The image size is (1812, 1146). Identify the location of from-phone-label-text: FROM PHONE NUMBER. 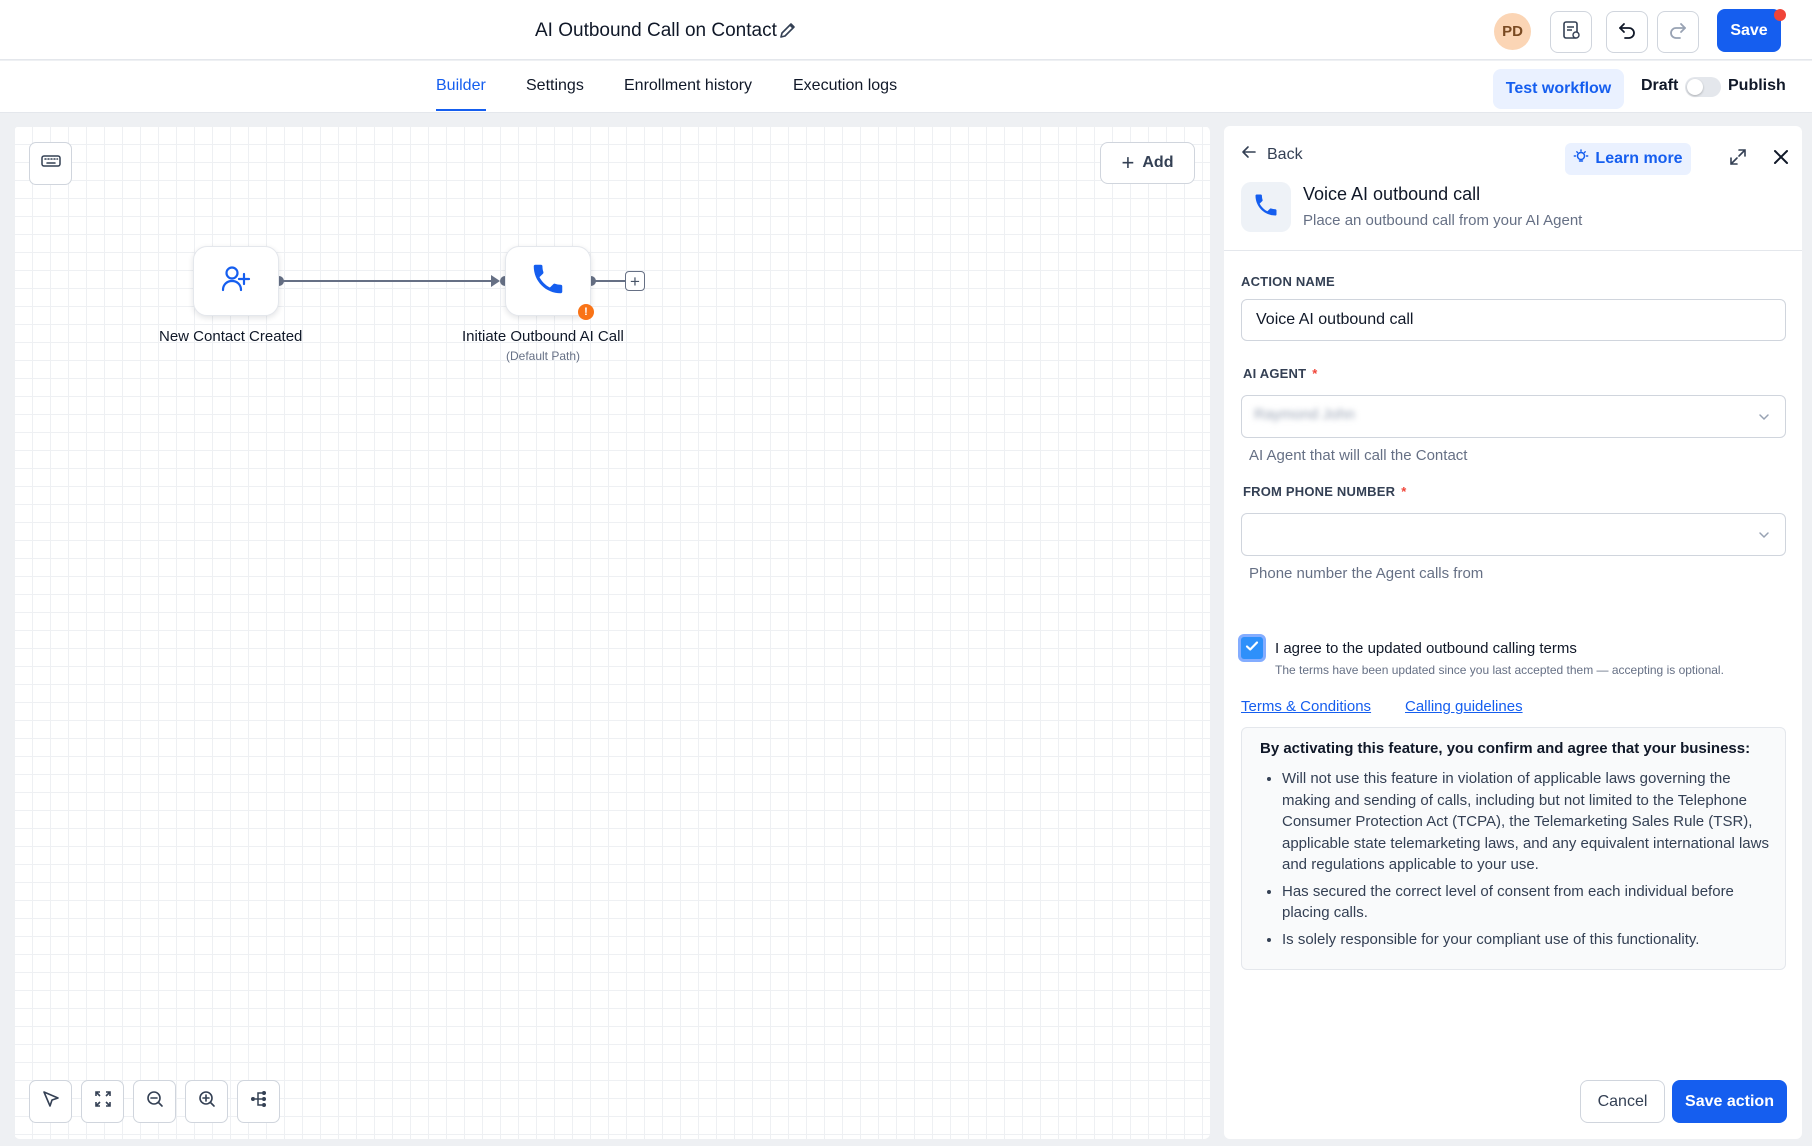
(1319, 491).